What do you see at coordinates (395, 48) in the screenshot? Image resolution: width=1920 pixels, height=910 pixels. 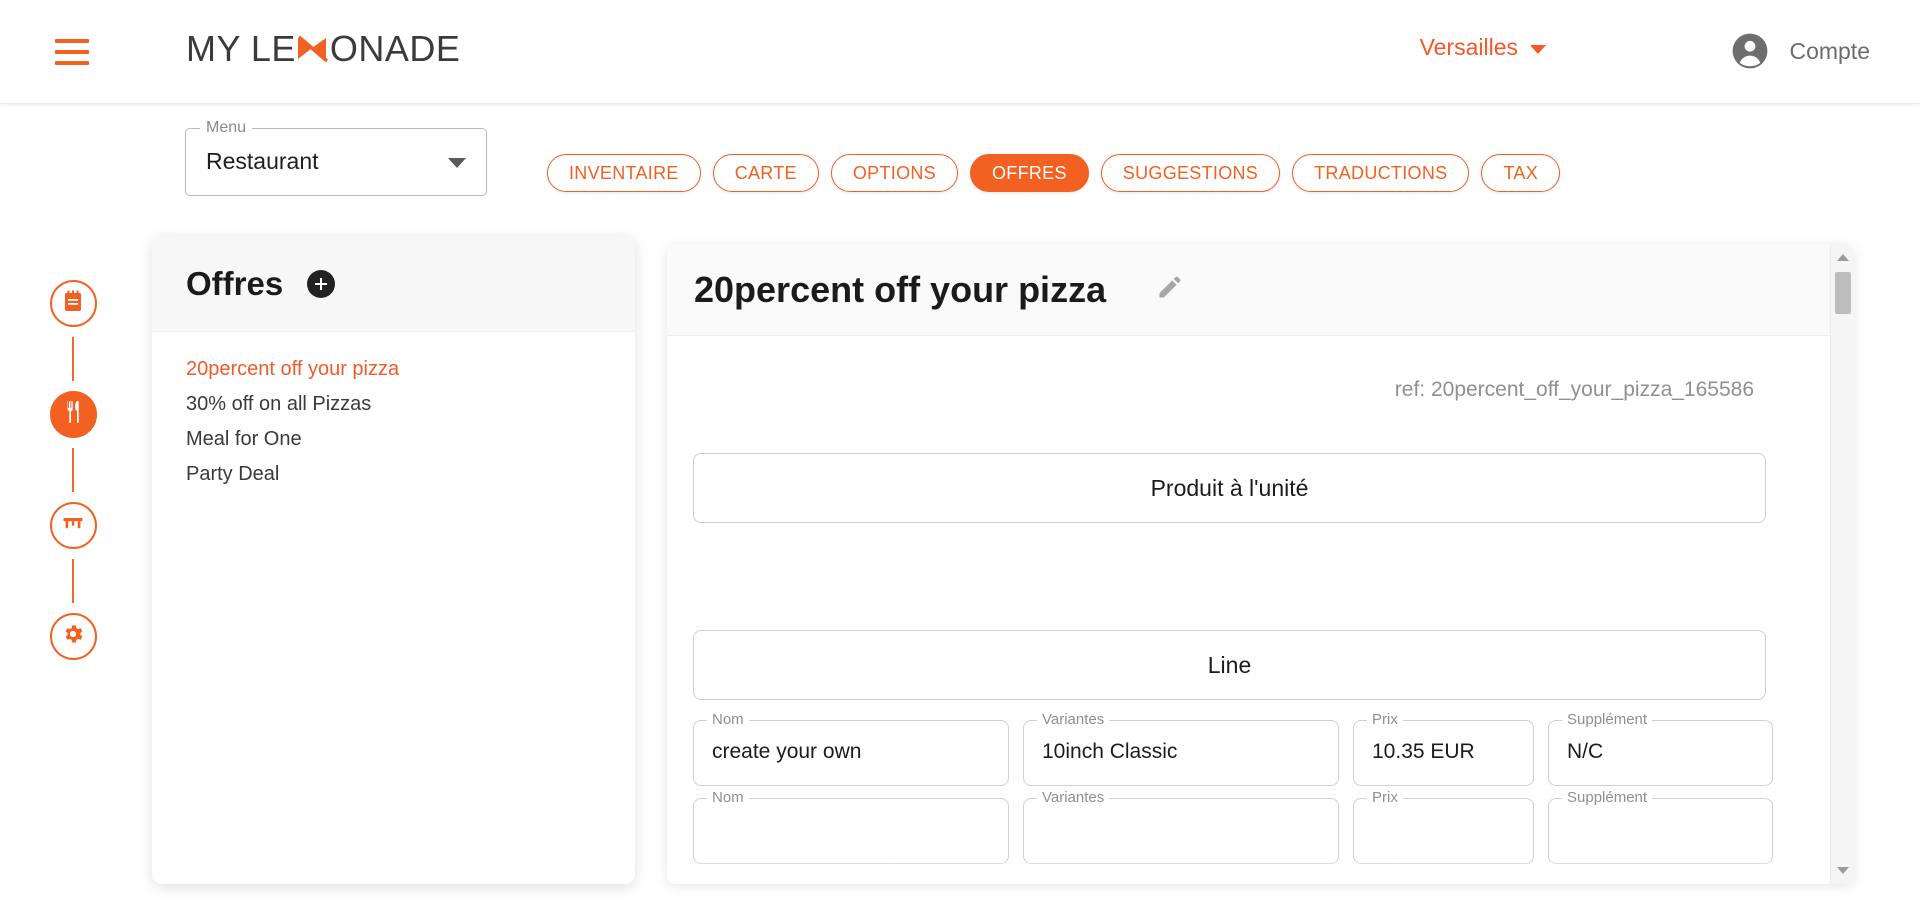 I see `logo-text-after: ONADE` at bounding box center [395, 48].